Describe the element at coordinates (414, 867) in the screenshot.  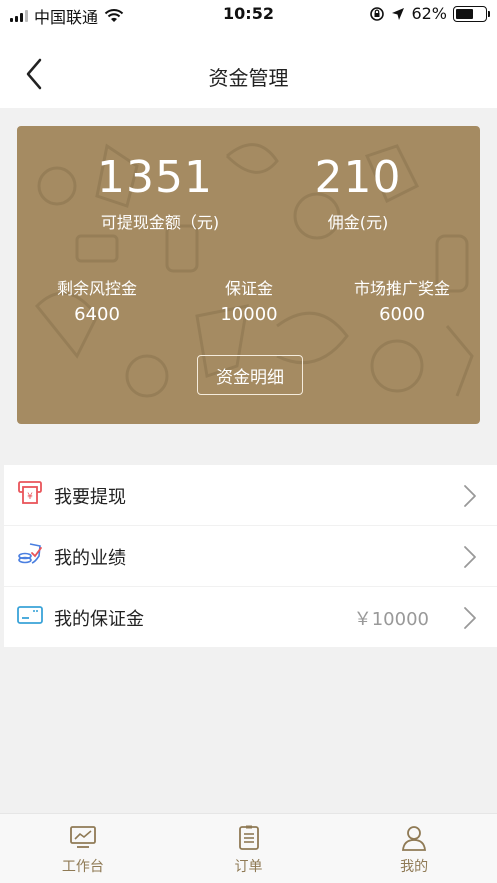
I see `tab-label-profile: 我的` at that location.